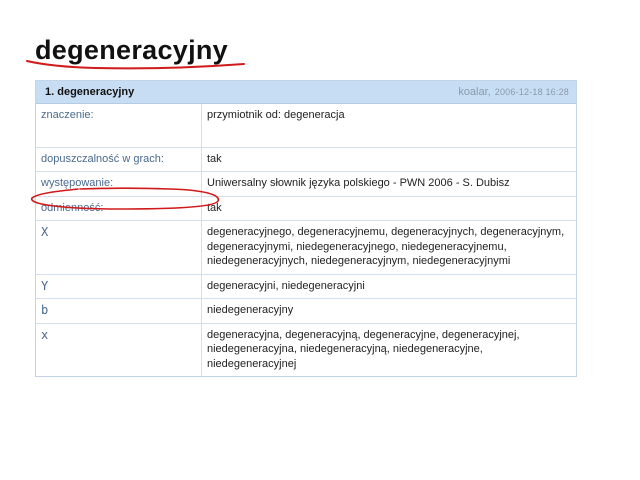  I want to click on entry-title: 1. degeneracyjny, so click(89, 92).